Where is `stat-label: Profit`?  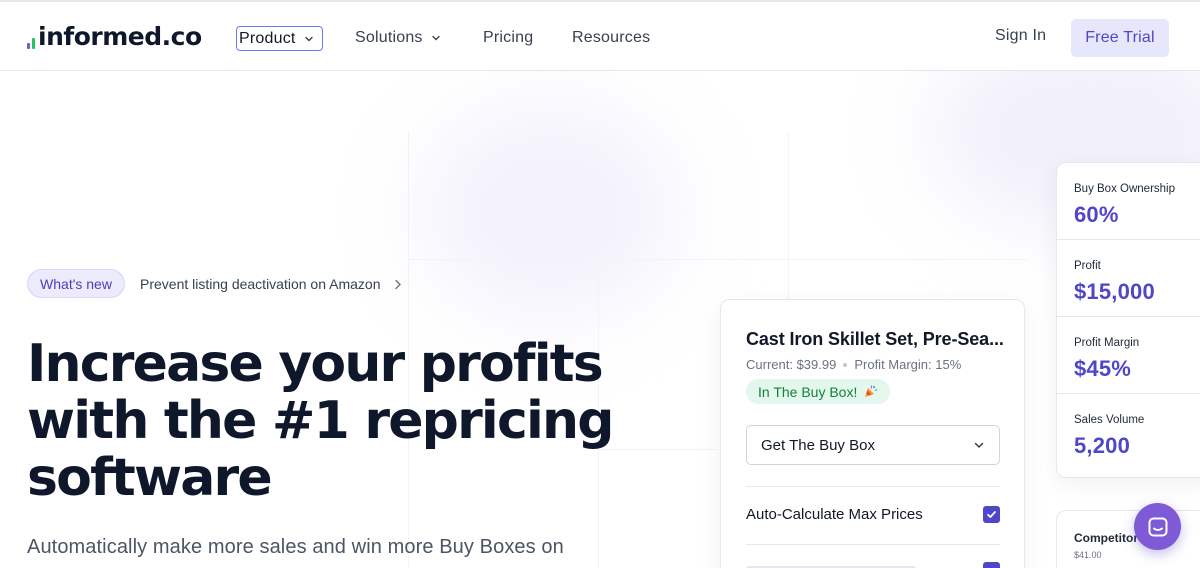 stat-label: Profit is located at coordinates (1087, 266).